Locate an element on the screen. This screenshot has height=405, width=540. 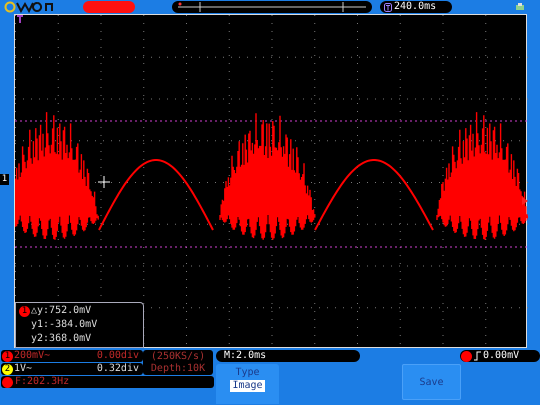
brand-logo-icon is located at coordinates (30, 7).